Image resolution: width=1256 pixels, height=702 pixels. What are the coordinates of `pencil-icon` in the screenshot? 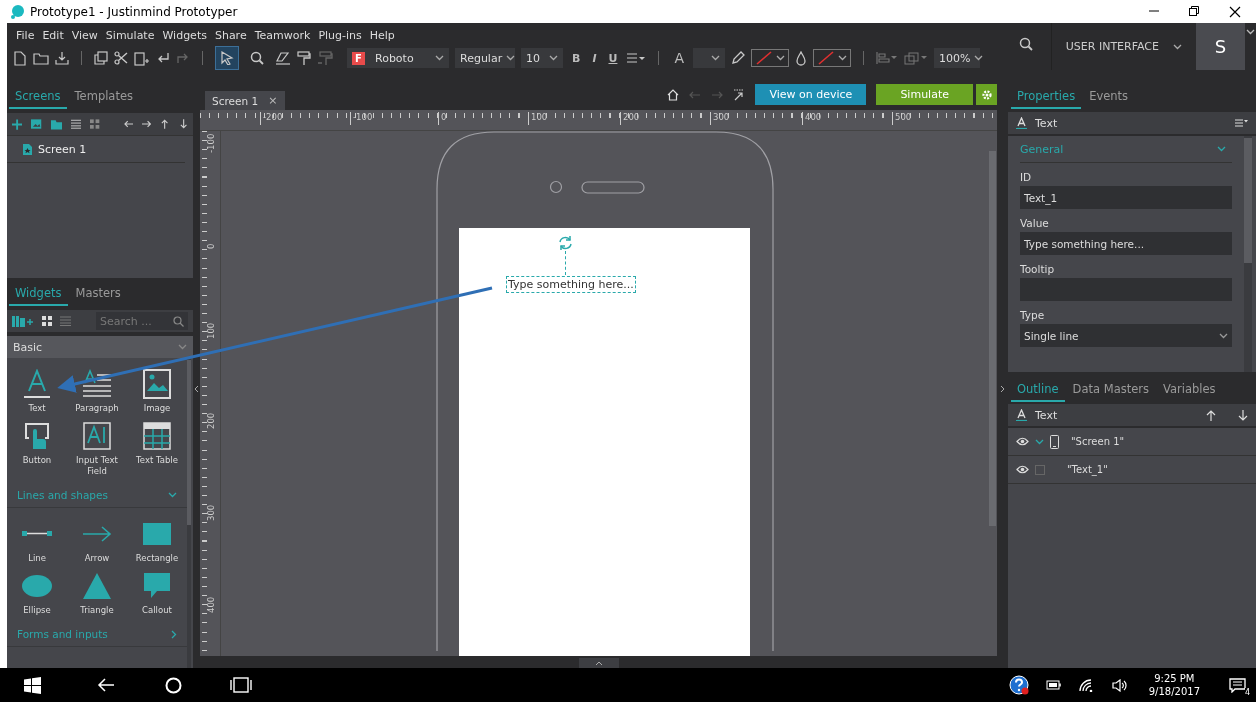 It's located at (738, 58).